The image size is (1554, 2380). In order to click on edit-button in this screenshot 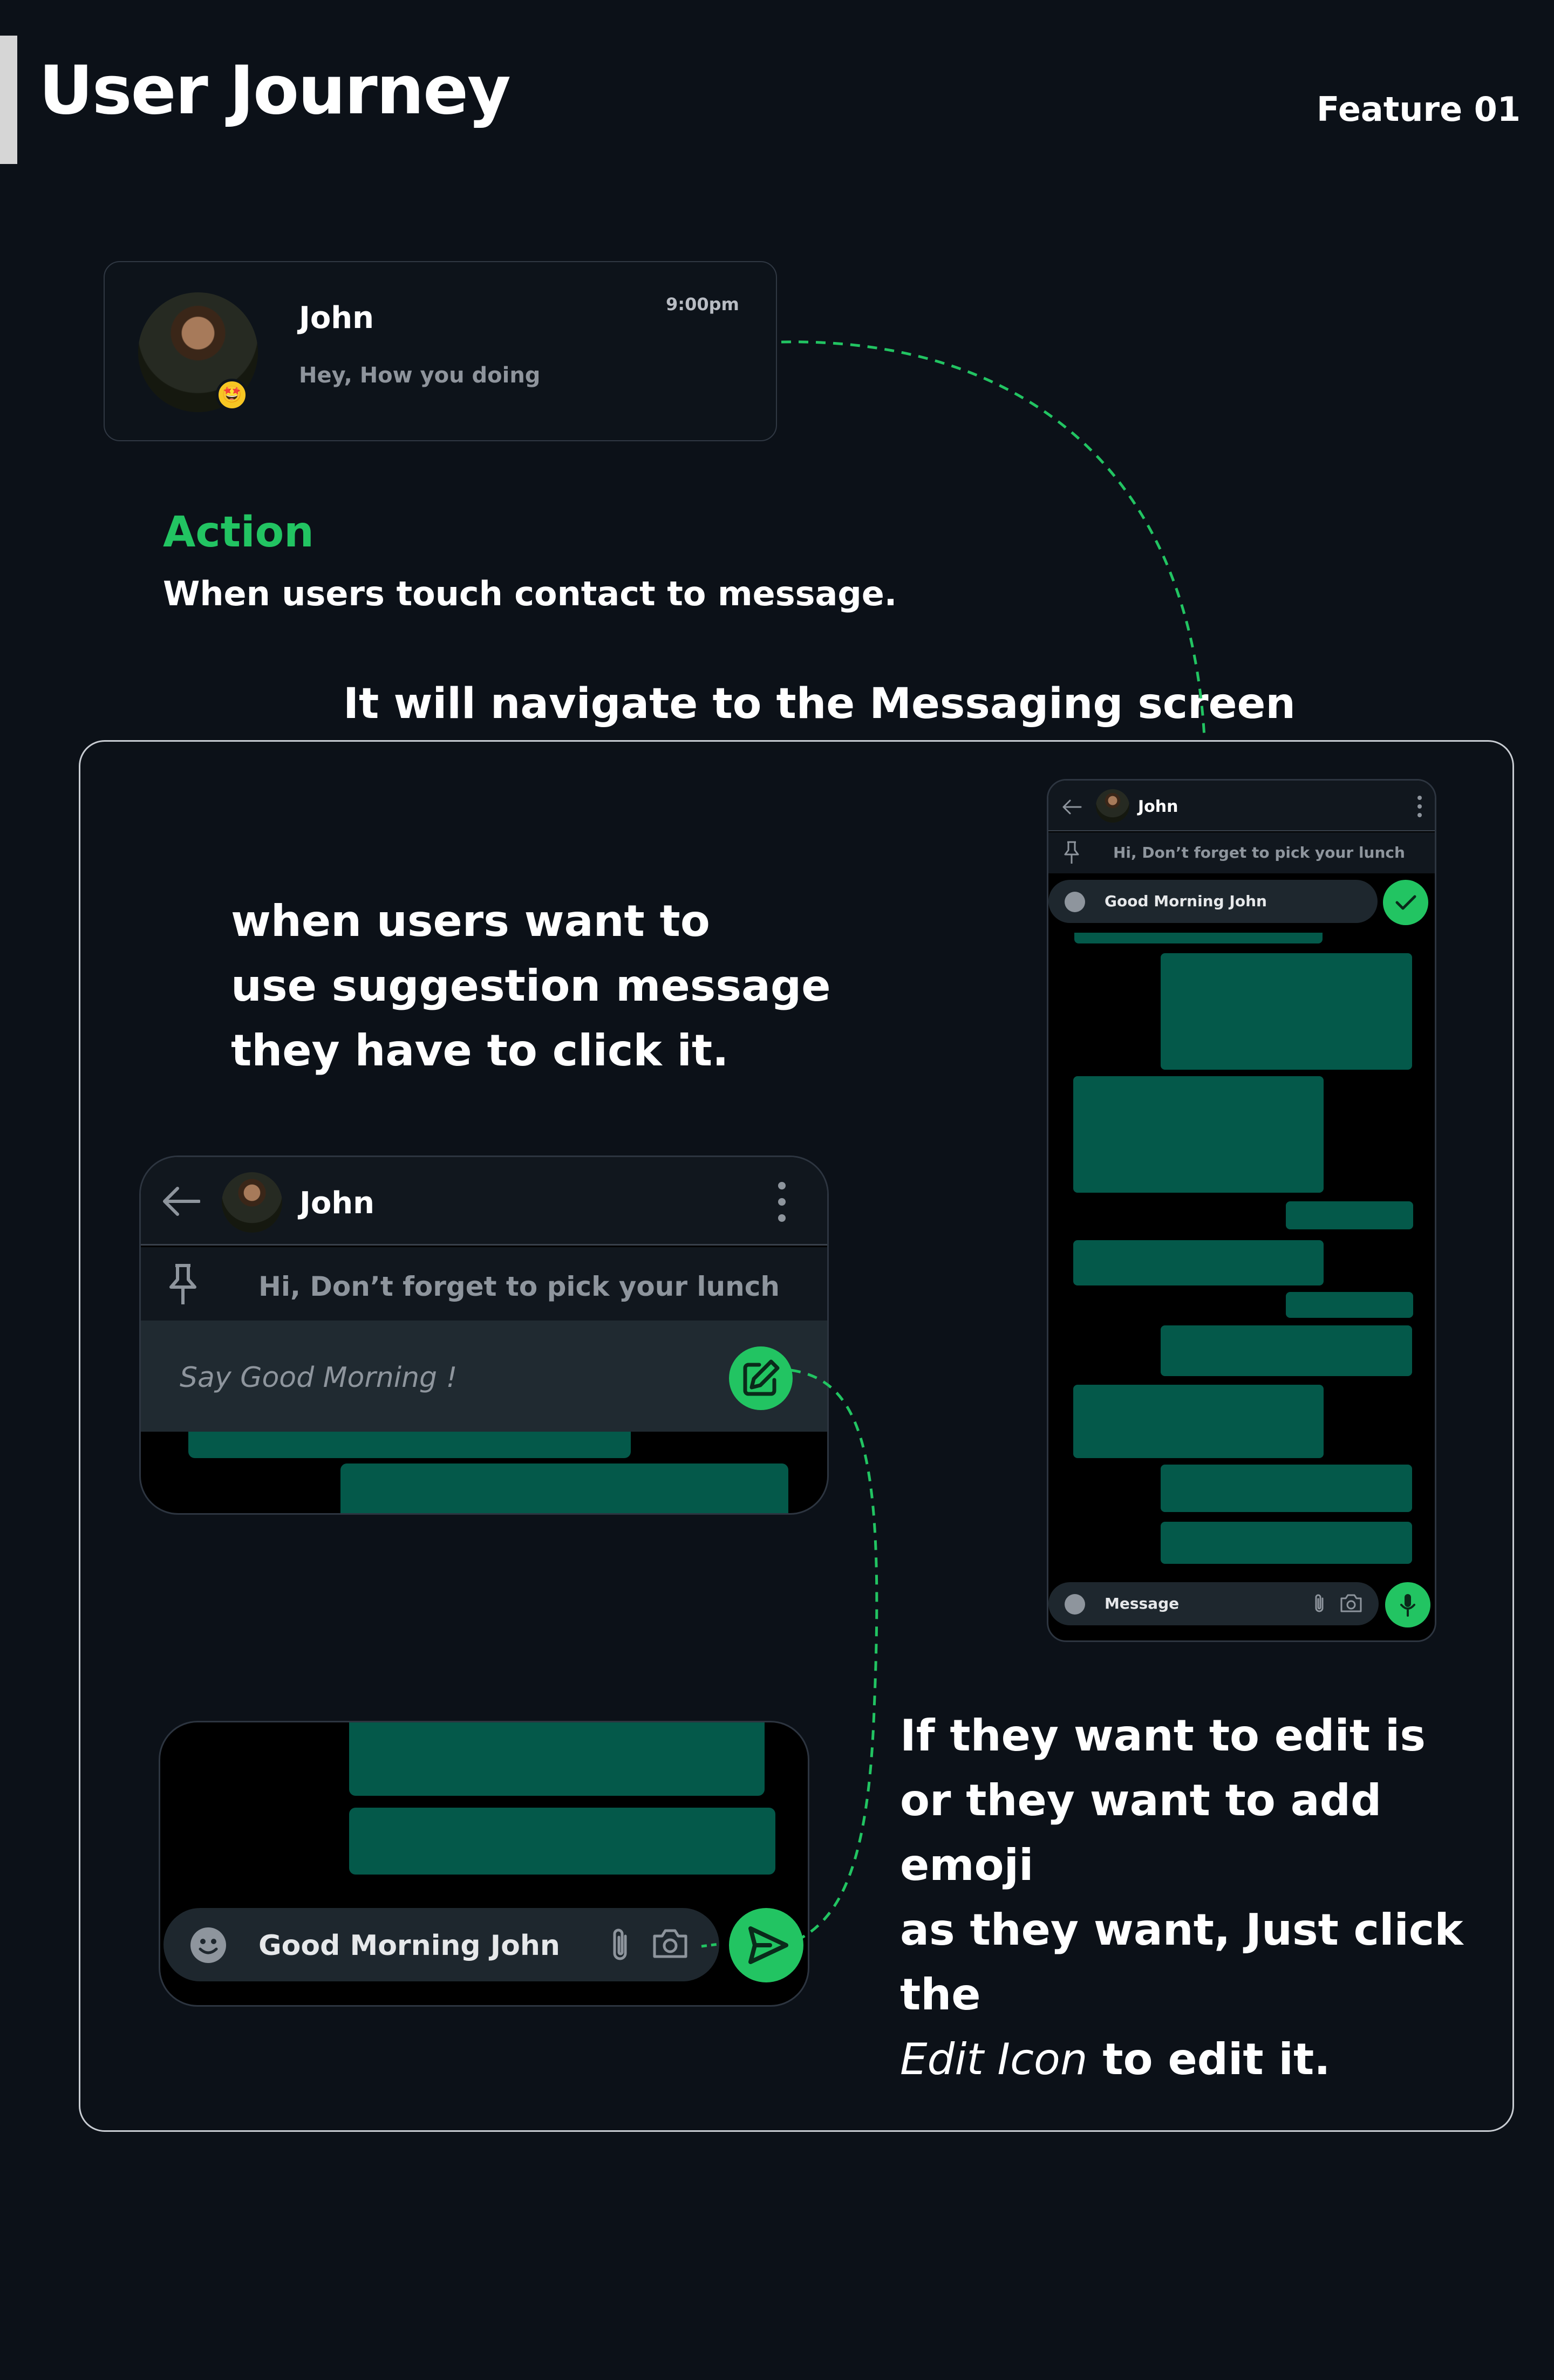, I will do `click(761, 1378)`.